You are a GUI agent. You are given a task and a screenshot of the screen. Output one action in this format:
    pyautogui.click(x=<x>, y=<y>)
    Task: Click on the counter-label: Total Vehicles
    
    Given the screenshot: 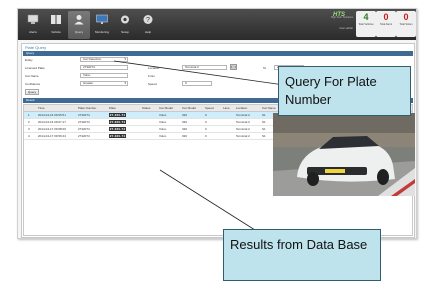 What is the action you would take?
    pyautogui.click(x=366, y=24)
    